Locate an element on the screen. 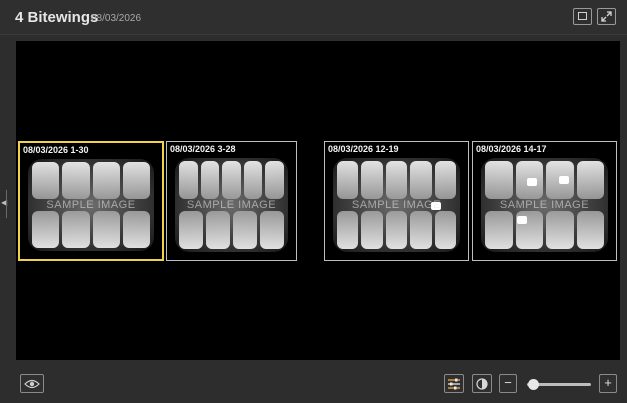 This screenshot has width=627, height=403. expand-icon is located at coordinates (606, 16).